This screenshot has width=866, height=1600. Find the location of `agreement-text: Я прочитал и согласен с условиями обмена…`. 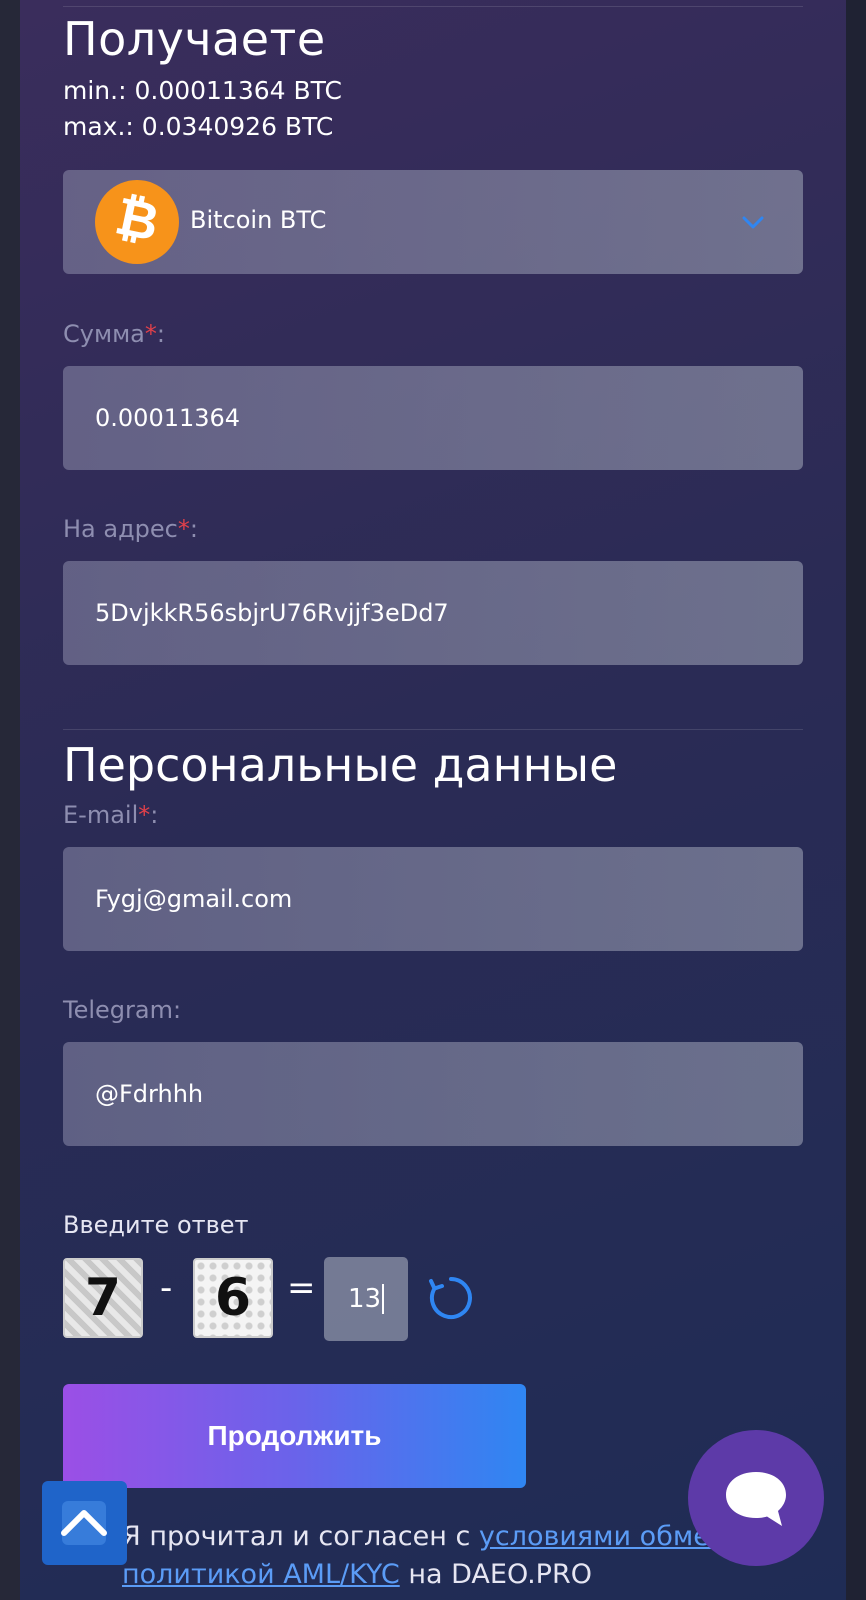

agreement-text: Я прочитал и согласен с условиями обмена… is located at coordinates (433, 1555).